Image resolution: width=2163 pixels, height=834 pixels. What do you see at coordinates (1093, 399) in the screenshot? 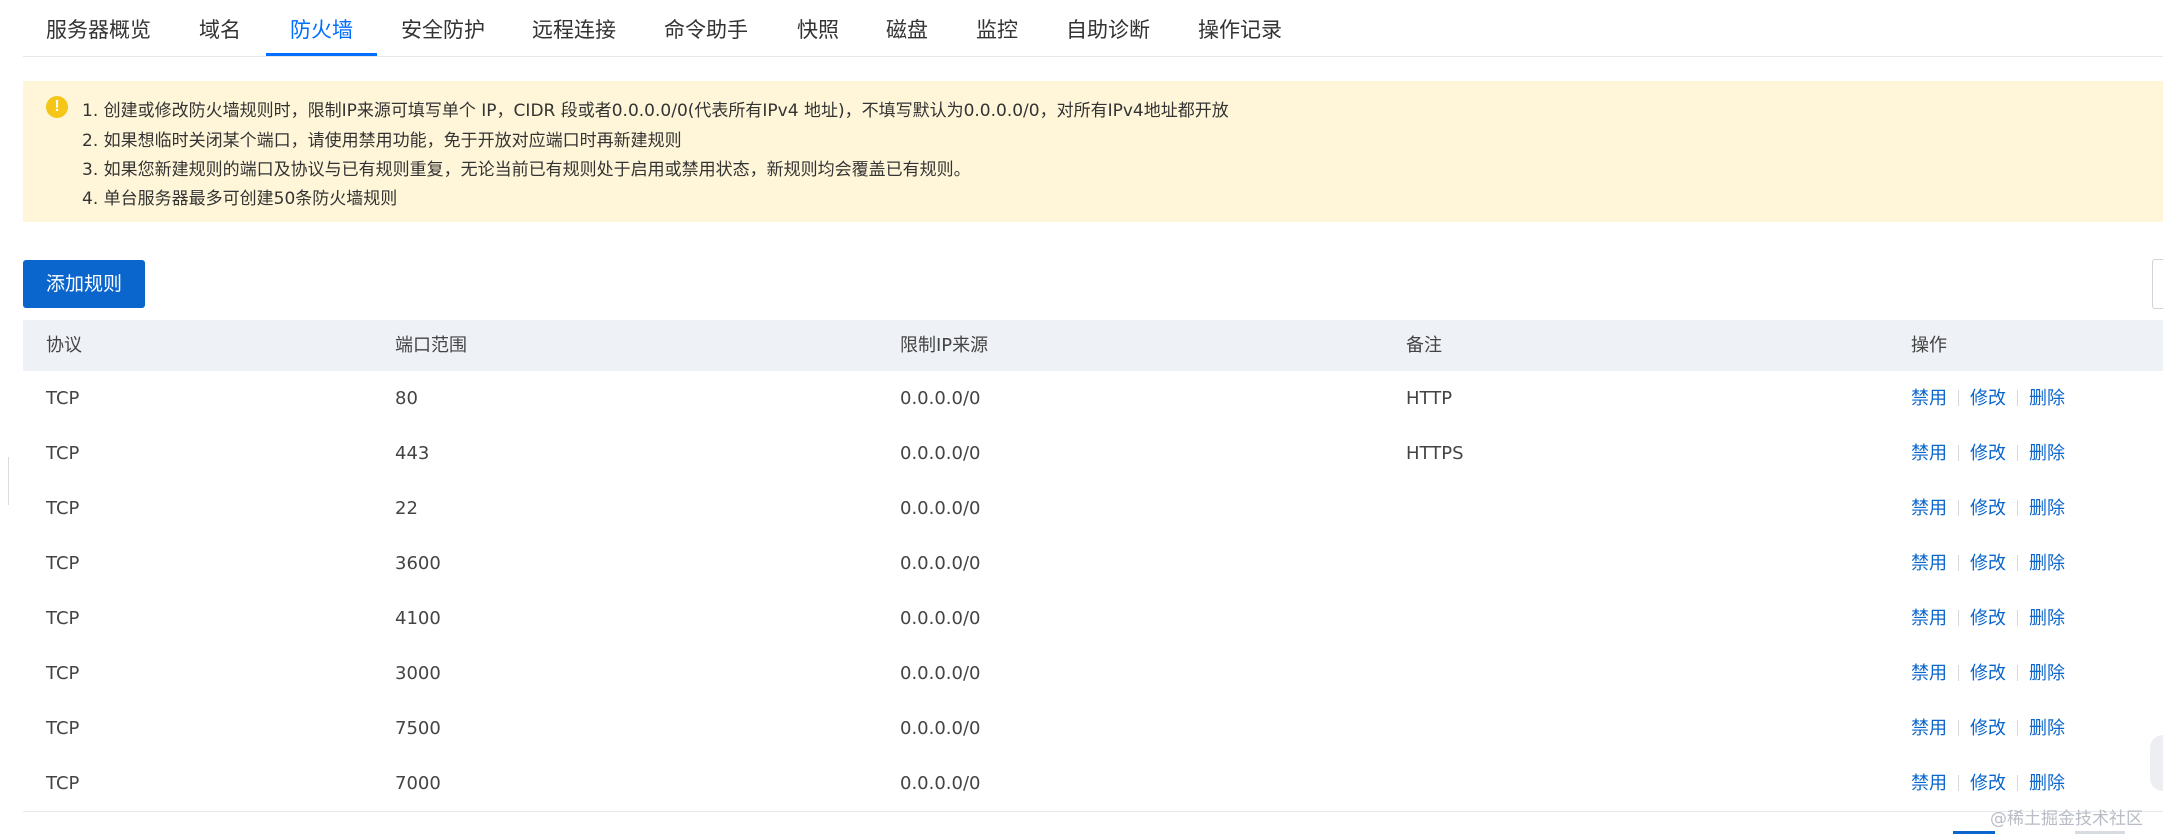
I see `table-row: TCP 80 0.0.0.0/0 HTTP 禁用 修改 删除` at bounding box center [1093, 399].